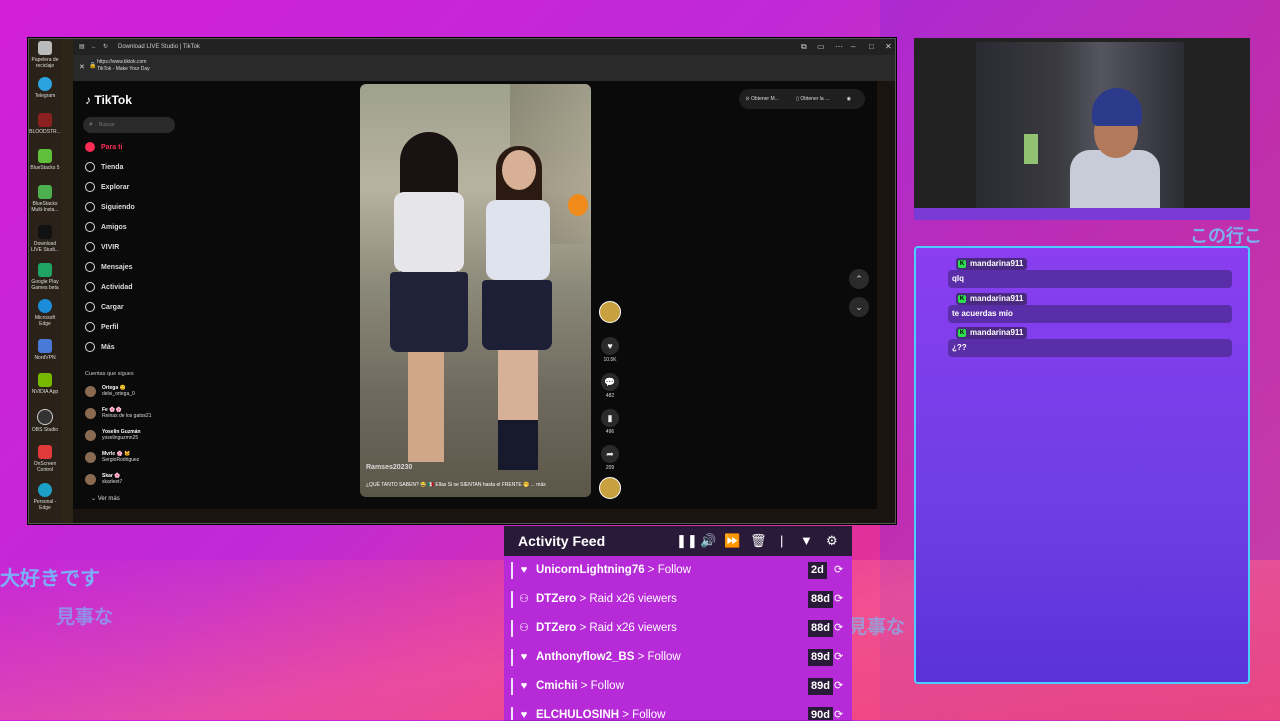 This screenshot has height=721, width=1280. Describe the element at coordinates (109, 268) in the screenshot. I see `nav-item-mensajes: Mensajes` at that location.